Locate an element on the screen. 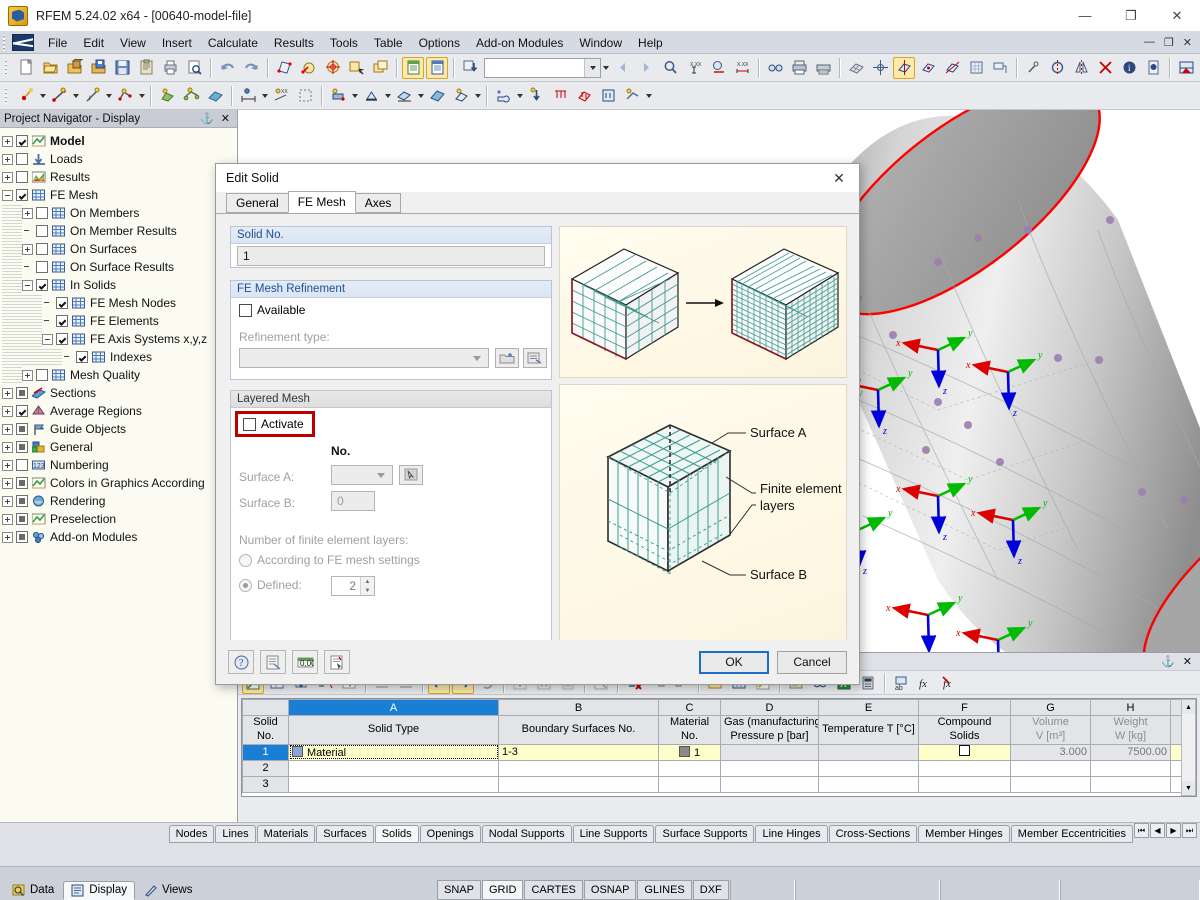 The image size is (1200, 900). polyline-icon is located at coordinates (125, 96).